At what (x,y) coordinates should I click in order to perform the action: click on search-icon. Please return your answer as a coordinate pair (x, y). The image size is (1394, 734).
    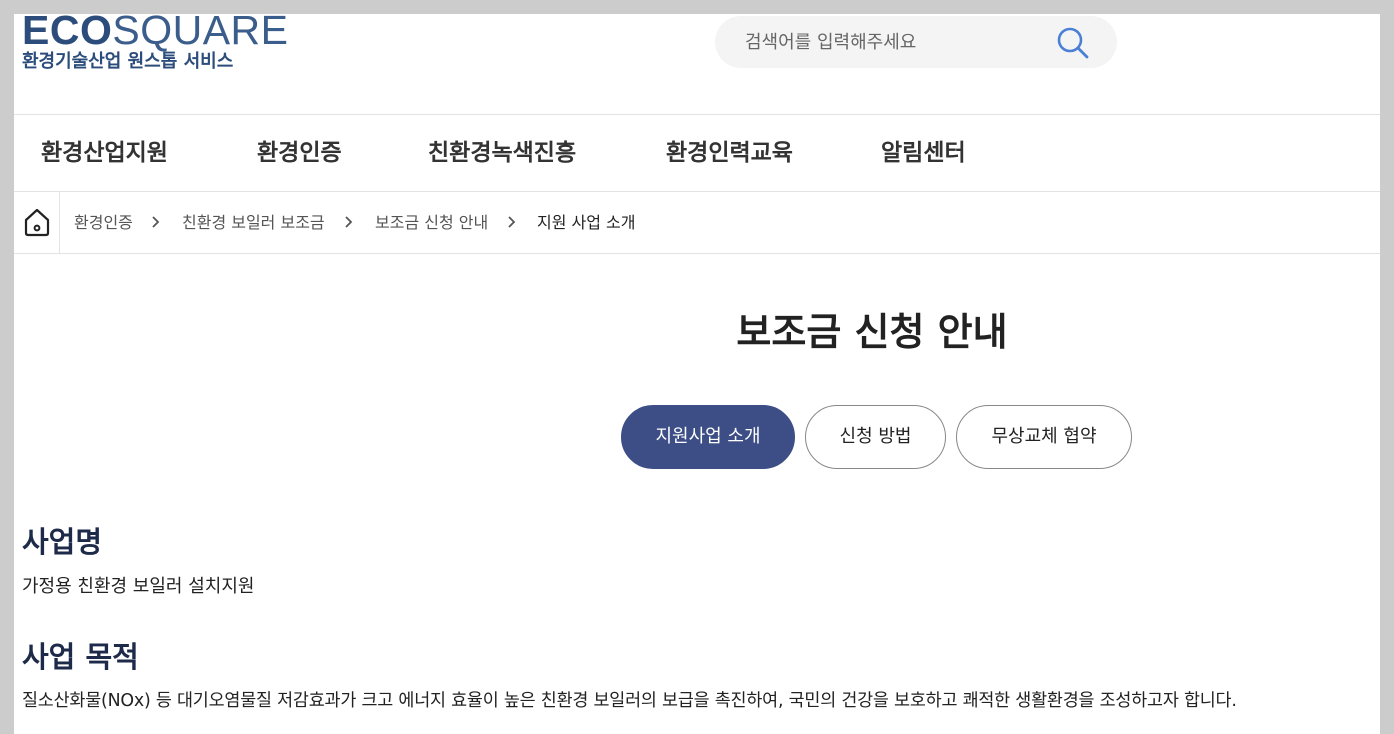
    Looking at the image, I should click on (1073, 43).